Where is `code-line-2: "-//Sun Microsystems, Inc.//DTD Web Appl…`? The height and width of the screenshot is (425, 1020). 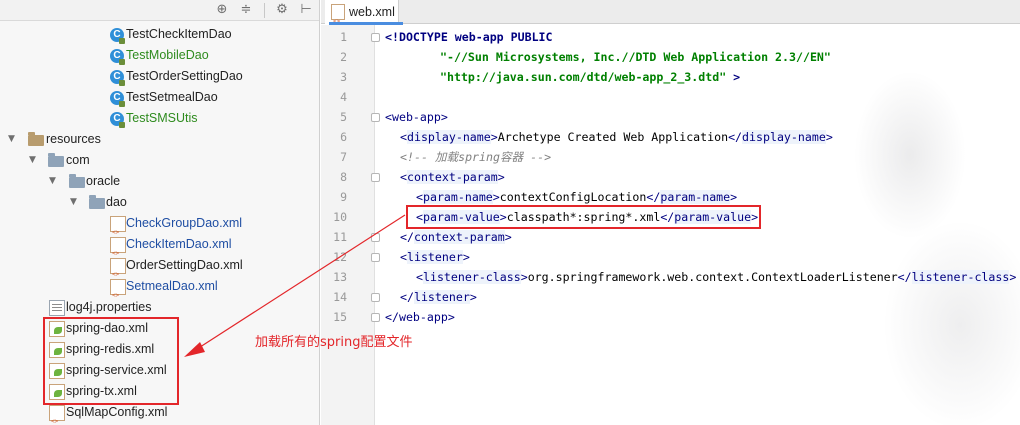
code-line-2: "-//Sun Microsystems, Inc.//DTD Web Appl… is located at coordinates (635, 57).